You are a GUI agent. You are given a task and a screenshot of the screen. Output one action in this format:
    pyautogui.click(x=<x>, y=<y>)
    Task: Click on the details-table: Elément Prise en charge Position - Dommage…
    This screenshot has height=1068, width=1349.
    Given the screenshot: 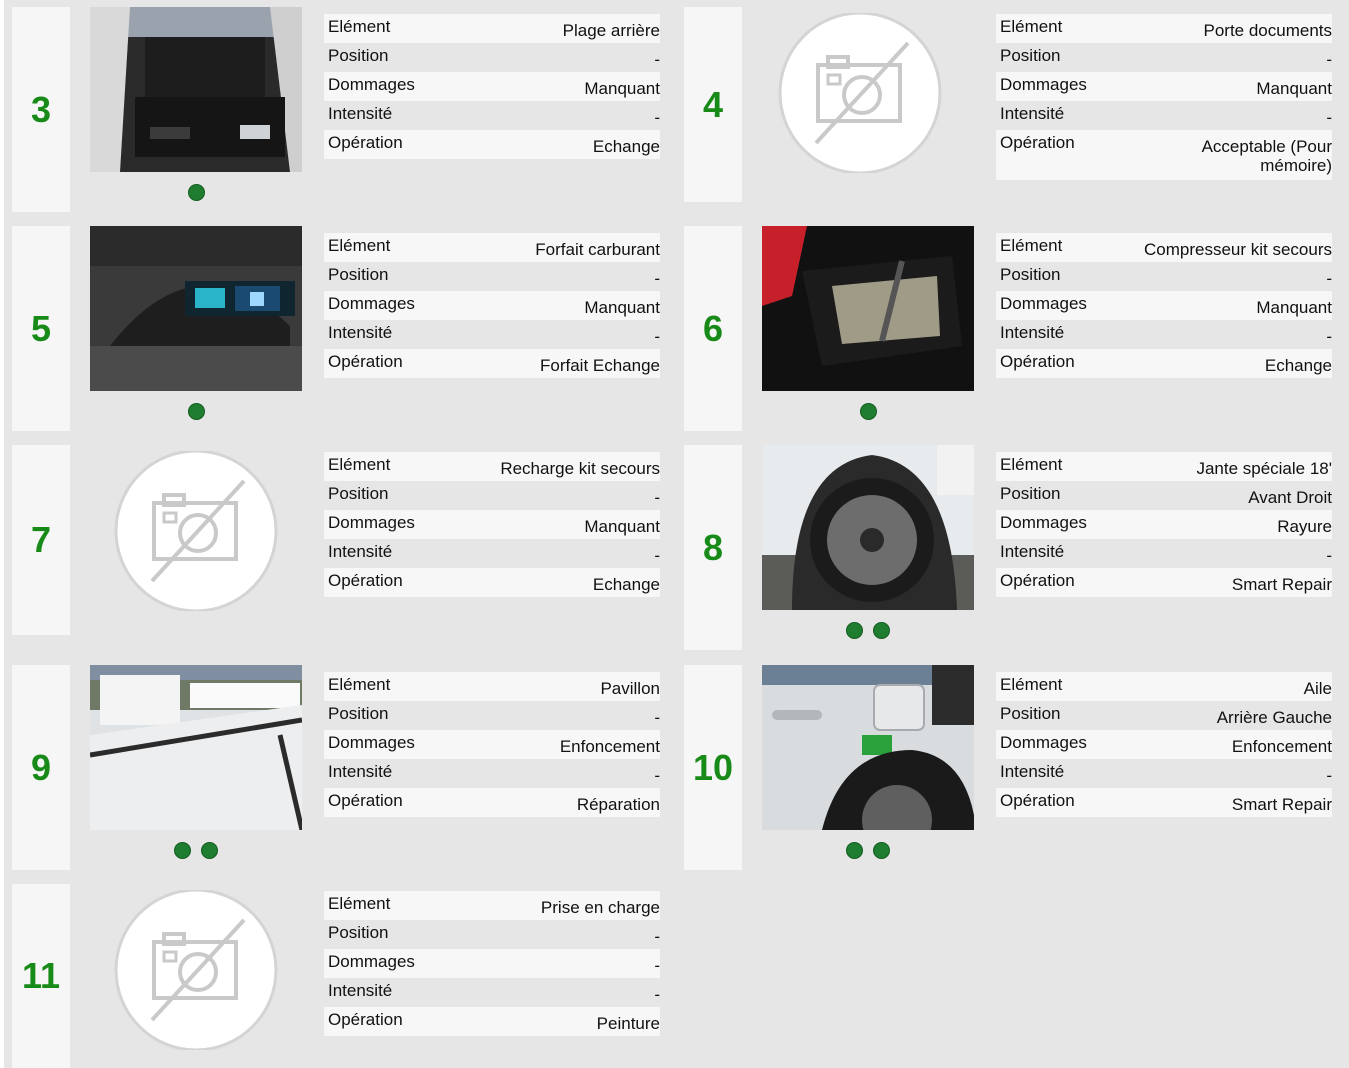 What is the action you would take?
    pyautogui.click(x=492, y=963)
    